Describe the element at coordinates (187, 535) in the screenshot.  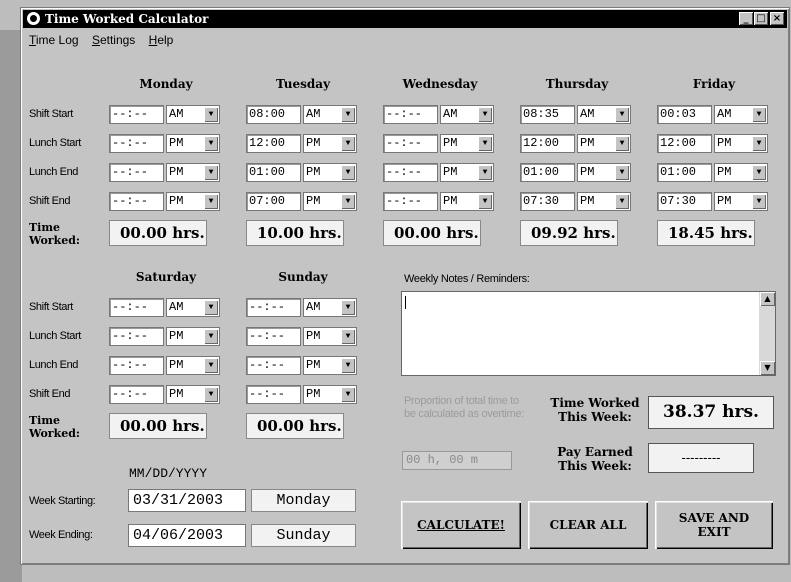
I see `week-ending-input: 04/06/2003` at that location.